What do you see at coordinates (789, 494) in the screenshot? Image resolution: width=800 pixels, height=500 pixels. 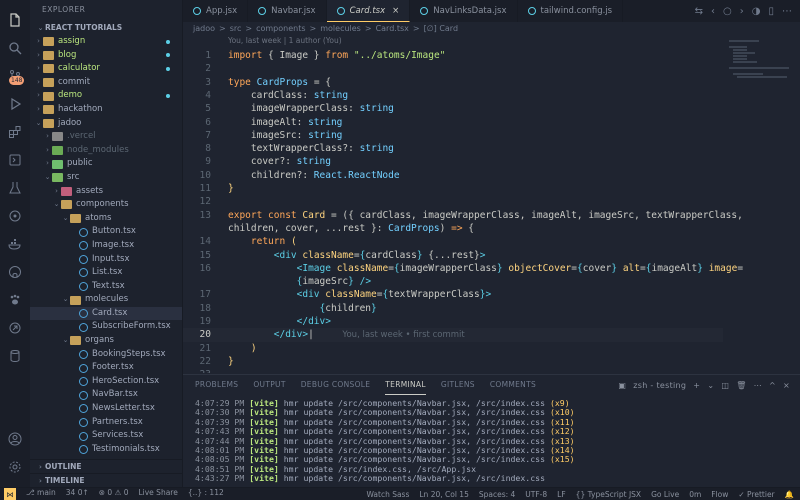 I see `bell-icon: 🔔` at bounding box center [789, 494].